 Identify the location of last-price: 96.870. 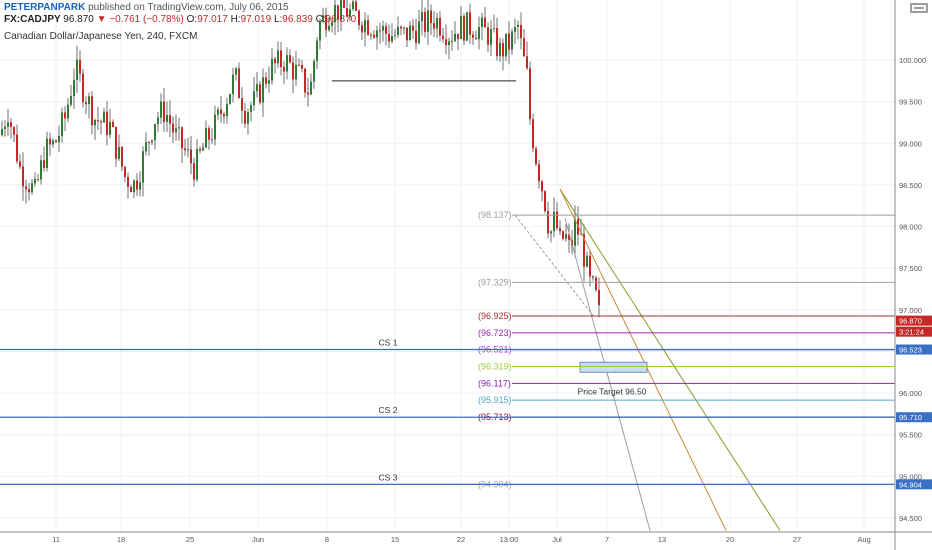
(78, 19).